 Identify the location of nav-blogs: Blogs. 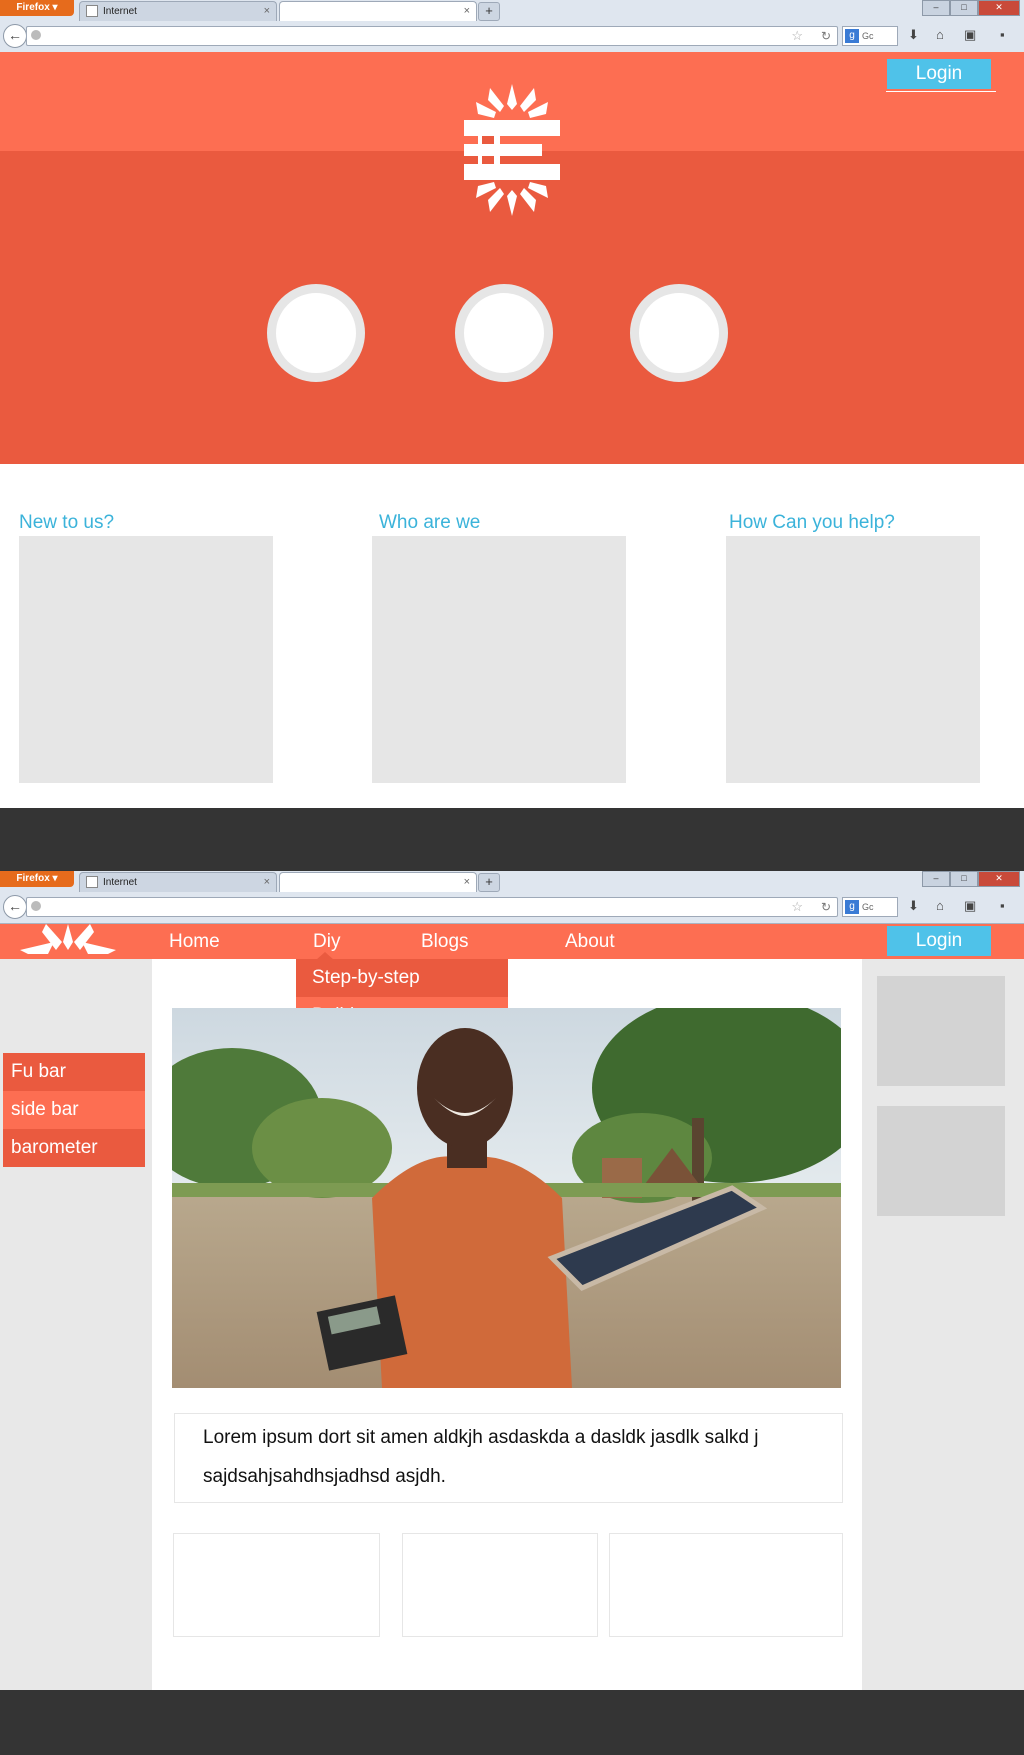
(445, 941).